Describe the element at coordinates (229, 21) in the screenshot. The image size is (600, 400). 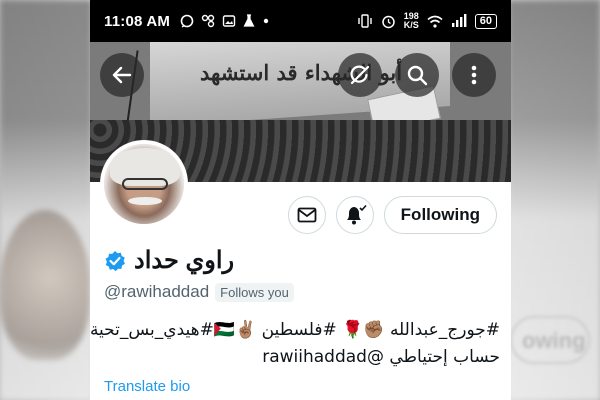
I see `gallery-icon` at that location.